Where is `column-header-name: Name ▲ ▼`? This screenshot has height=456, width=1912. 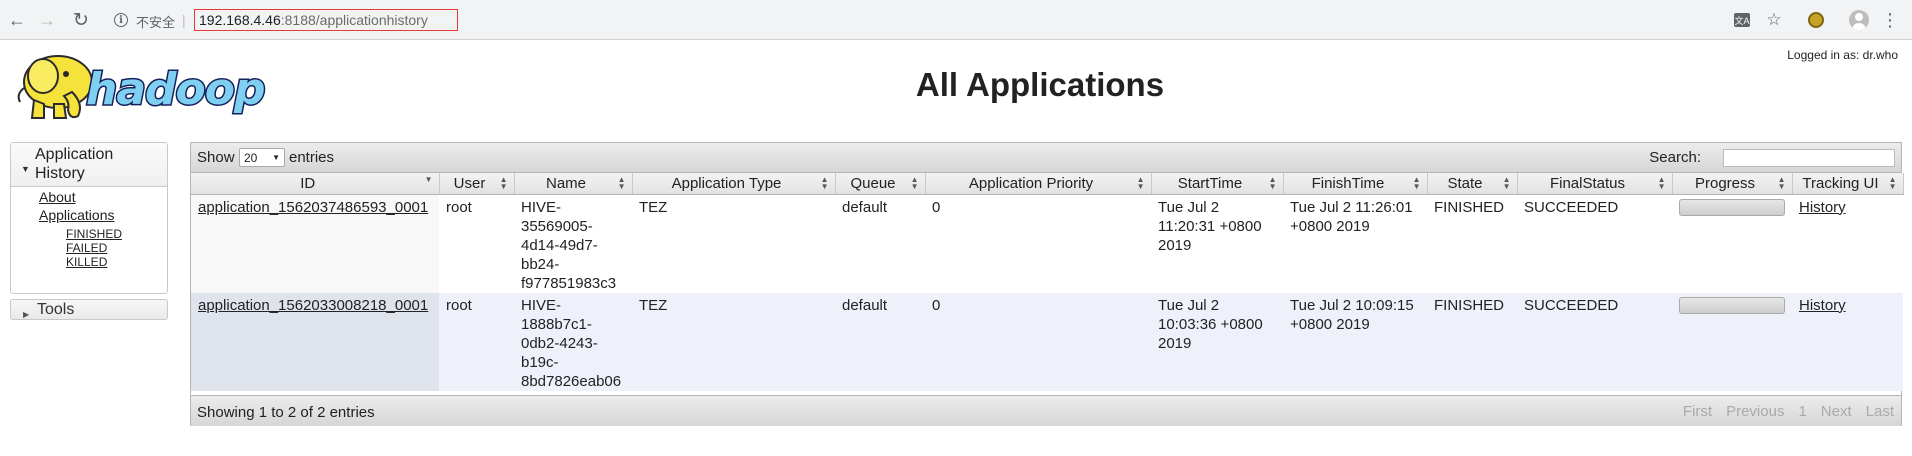 column-header-name: Name ▲ ▼ is located at coordinates (573, 184).